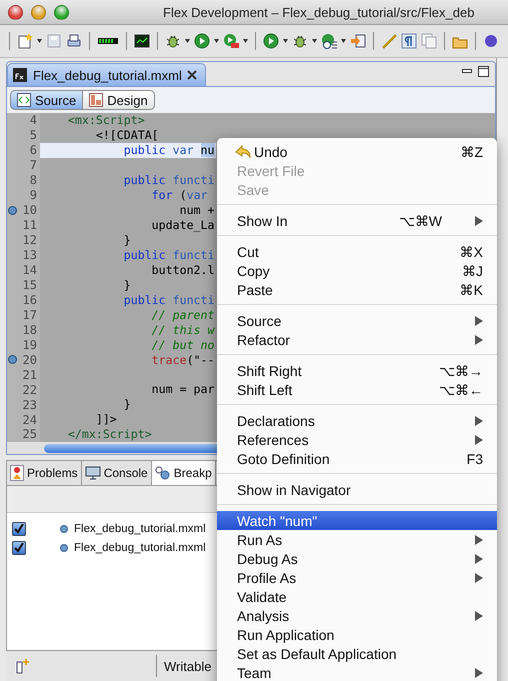 This screenshot has width=508, height=681. I want to click on line-number: 15, so click(29, 285).